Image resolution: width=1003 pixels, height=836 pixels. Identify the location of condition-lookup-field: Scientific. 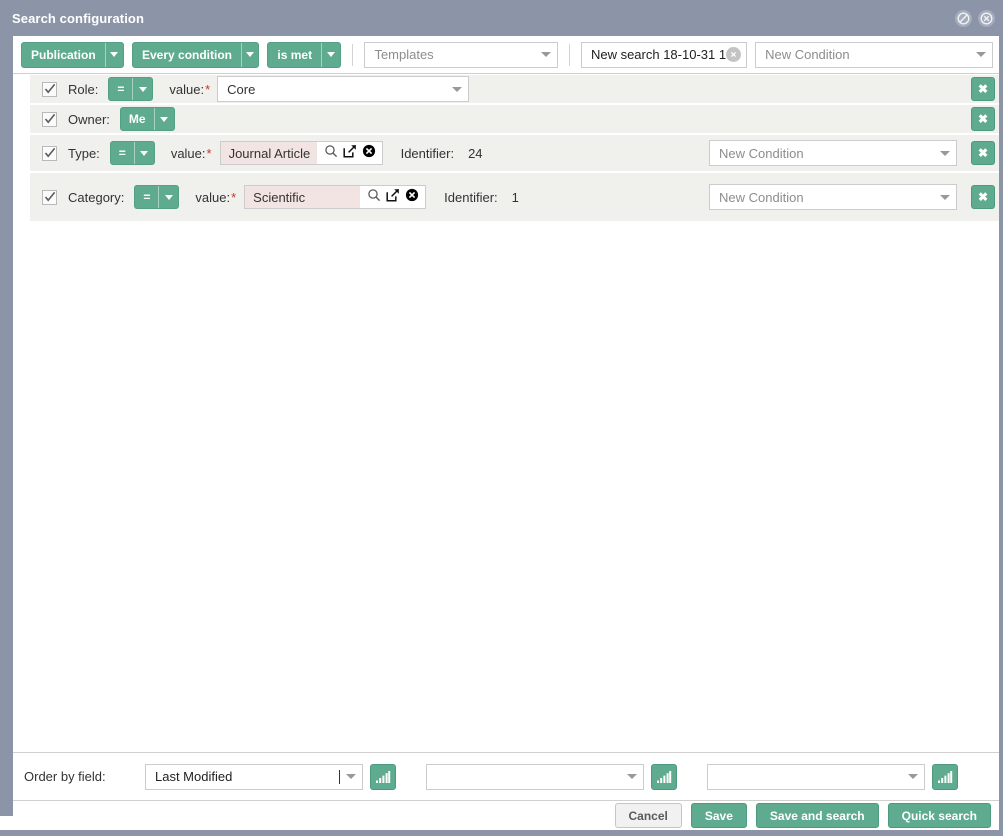
(335, 197).